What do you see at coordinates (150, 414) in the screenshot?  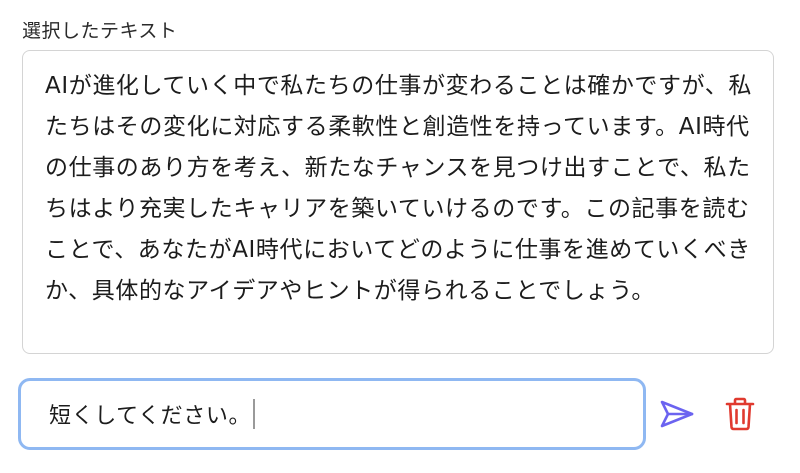 I see `prompt-input: 短くしてください。` at bounding box center [150, 414].